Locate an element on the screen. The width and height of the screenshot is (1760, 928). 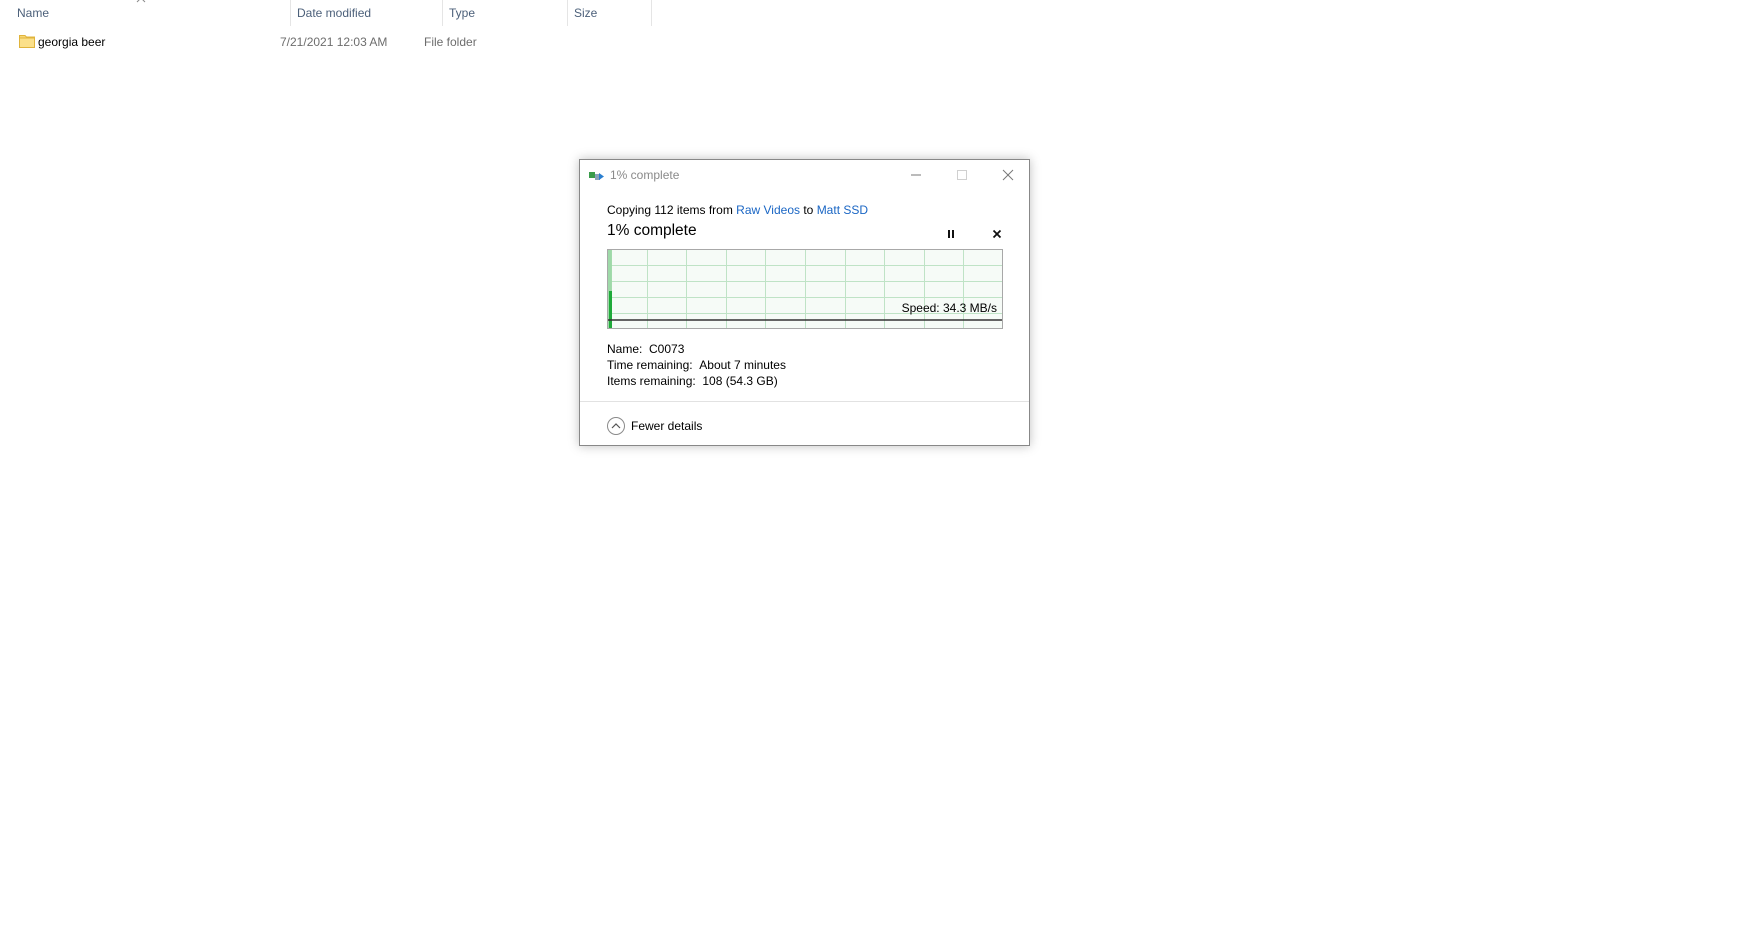
graph-grid is located at coordinates (805, 289).